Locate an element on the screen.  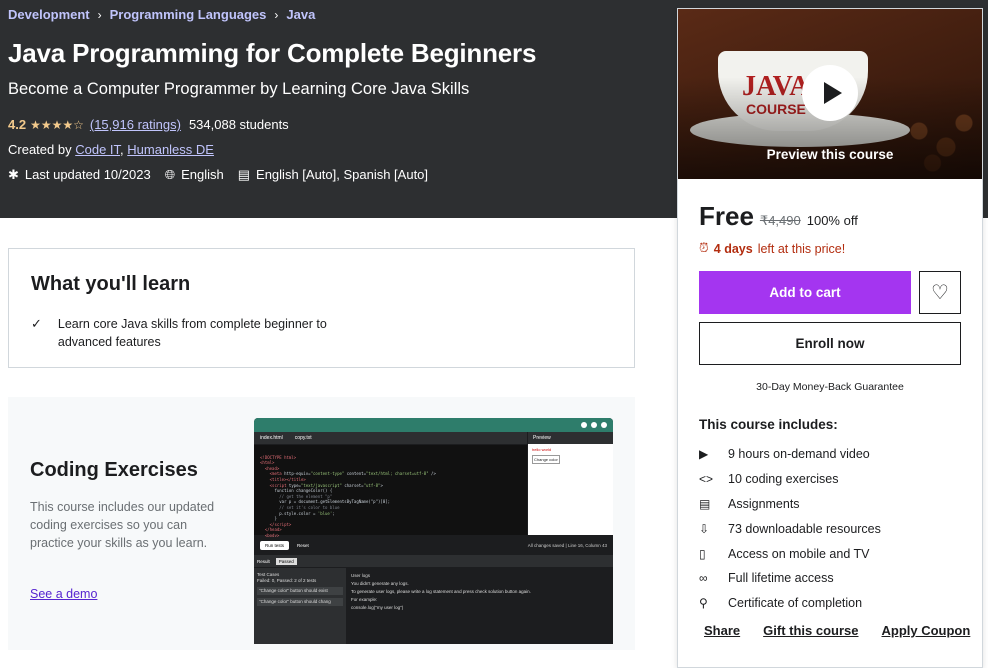
captions-text: English [Auto], Spanish [Auto] is located at coordinates (342, 174).